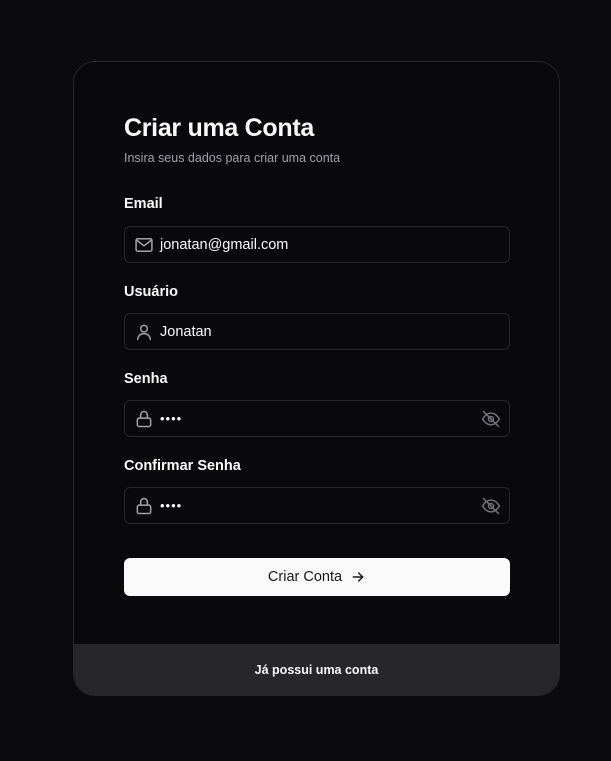 The height and width of the screenshot is (761, 611). What do you see at coordinates (317, 505) in the screenshot?
I see `confirm-password-field: ••••` at bounding box center [317, 505].